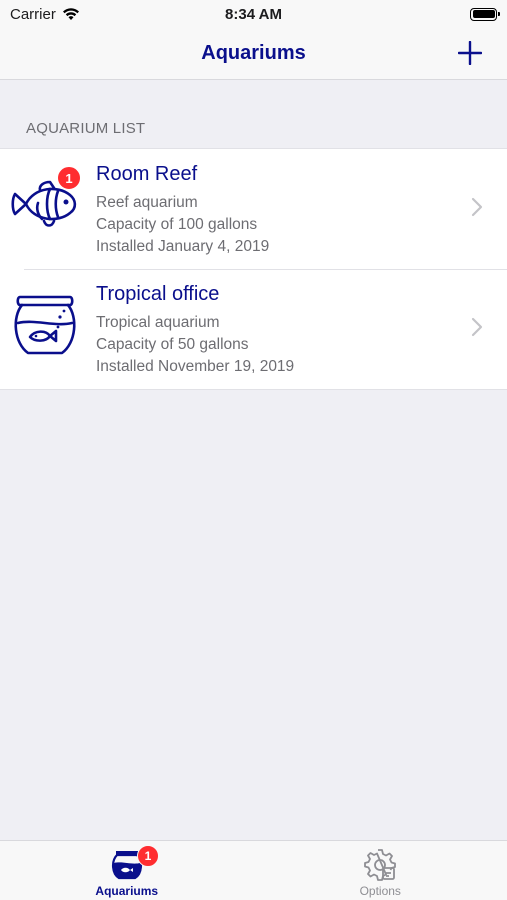 Image resolution: width=507 pixels, height=900 pixels. I want to click on wifi-icon, so click(70, 14).